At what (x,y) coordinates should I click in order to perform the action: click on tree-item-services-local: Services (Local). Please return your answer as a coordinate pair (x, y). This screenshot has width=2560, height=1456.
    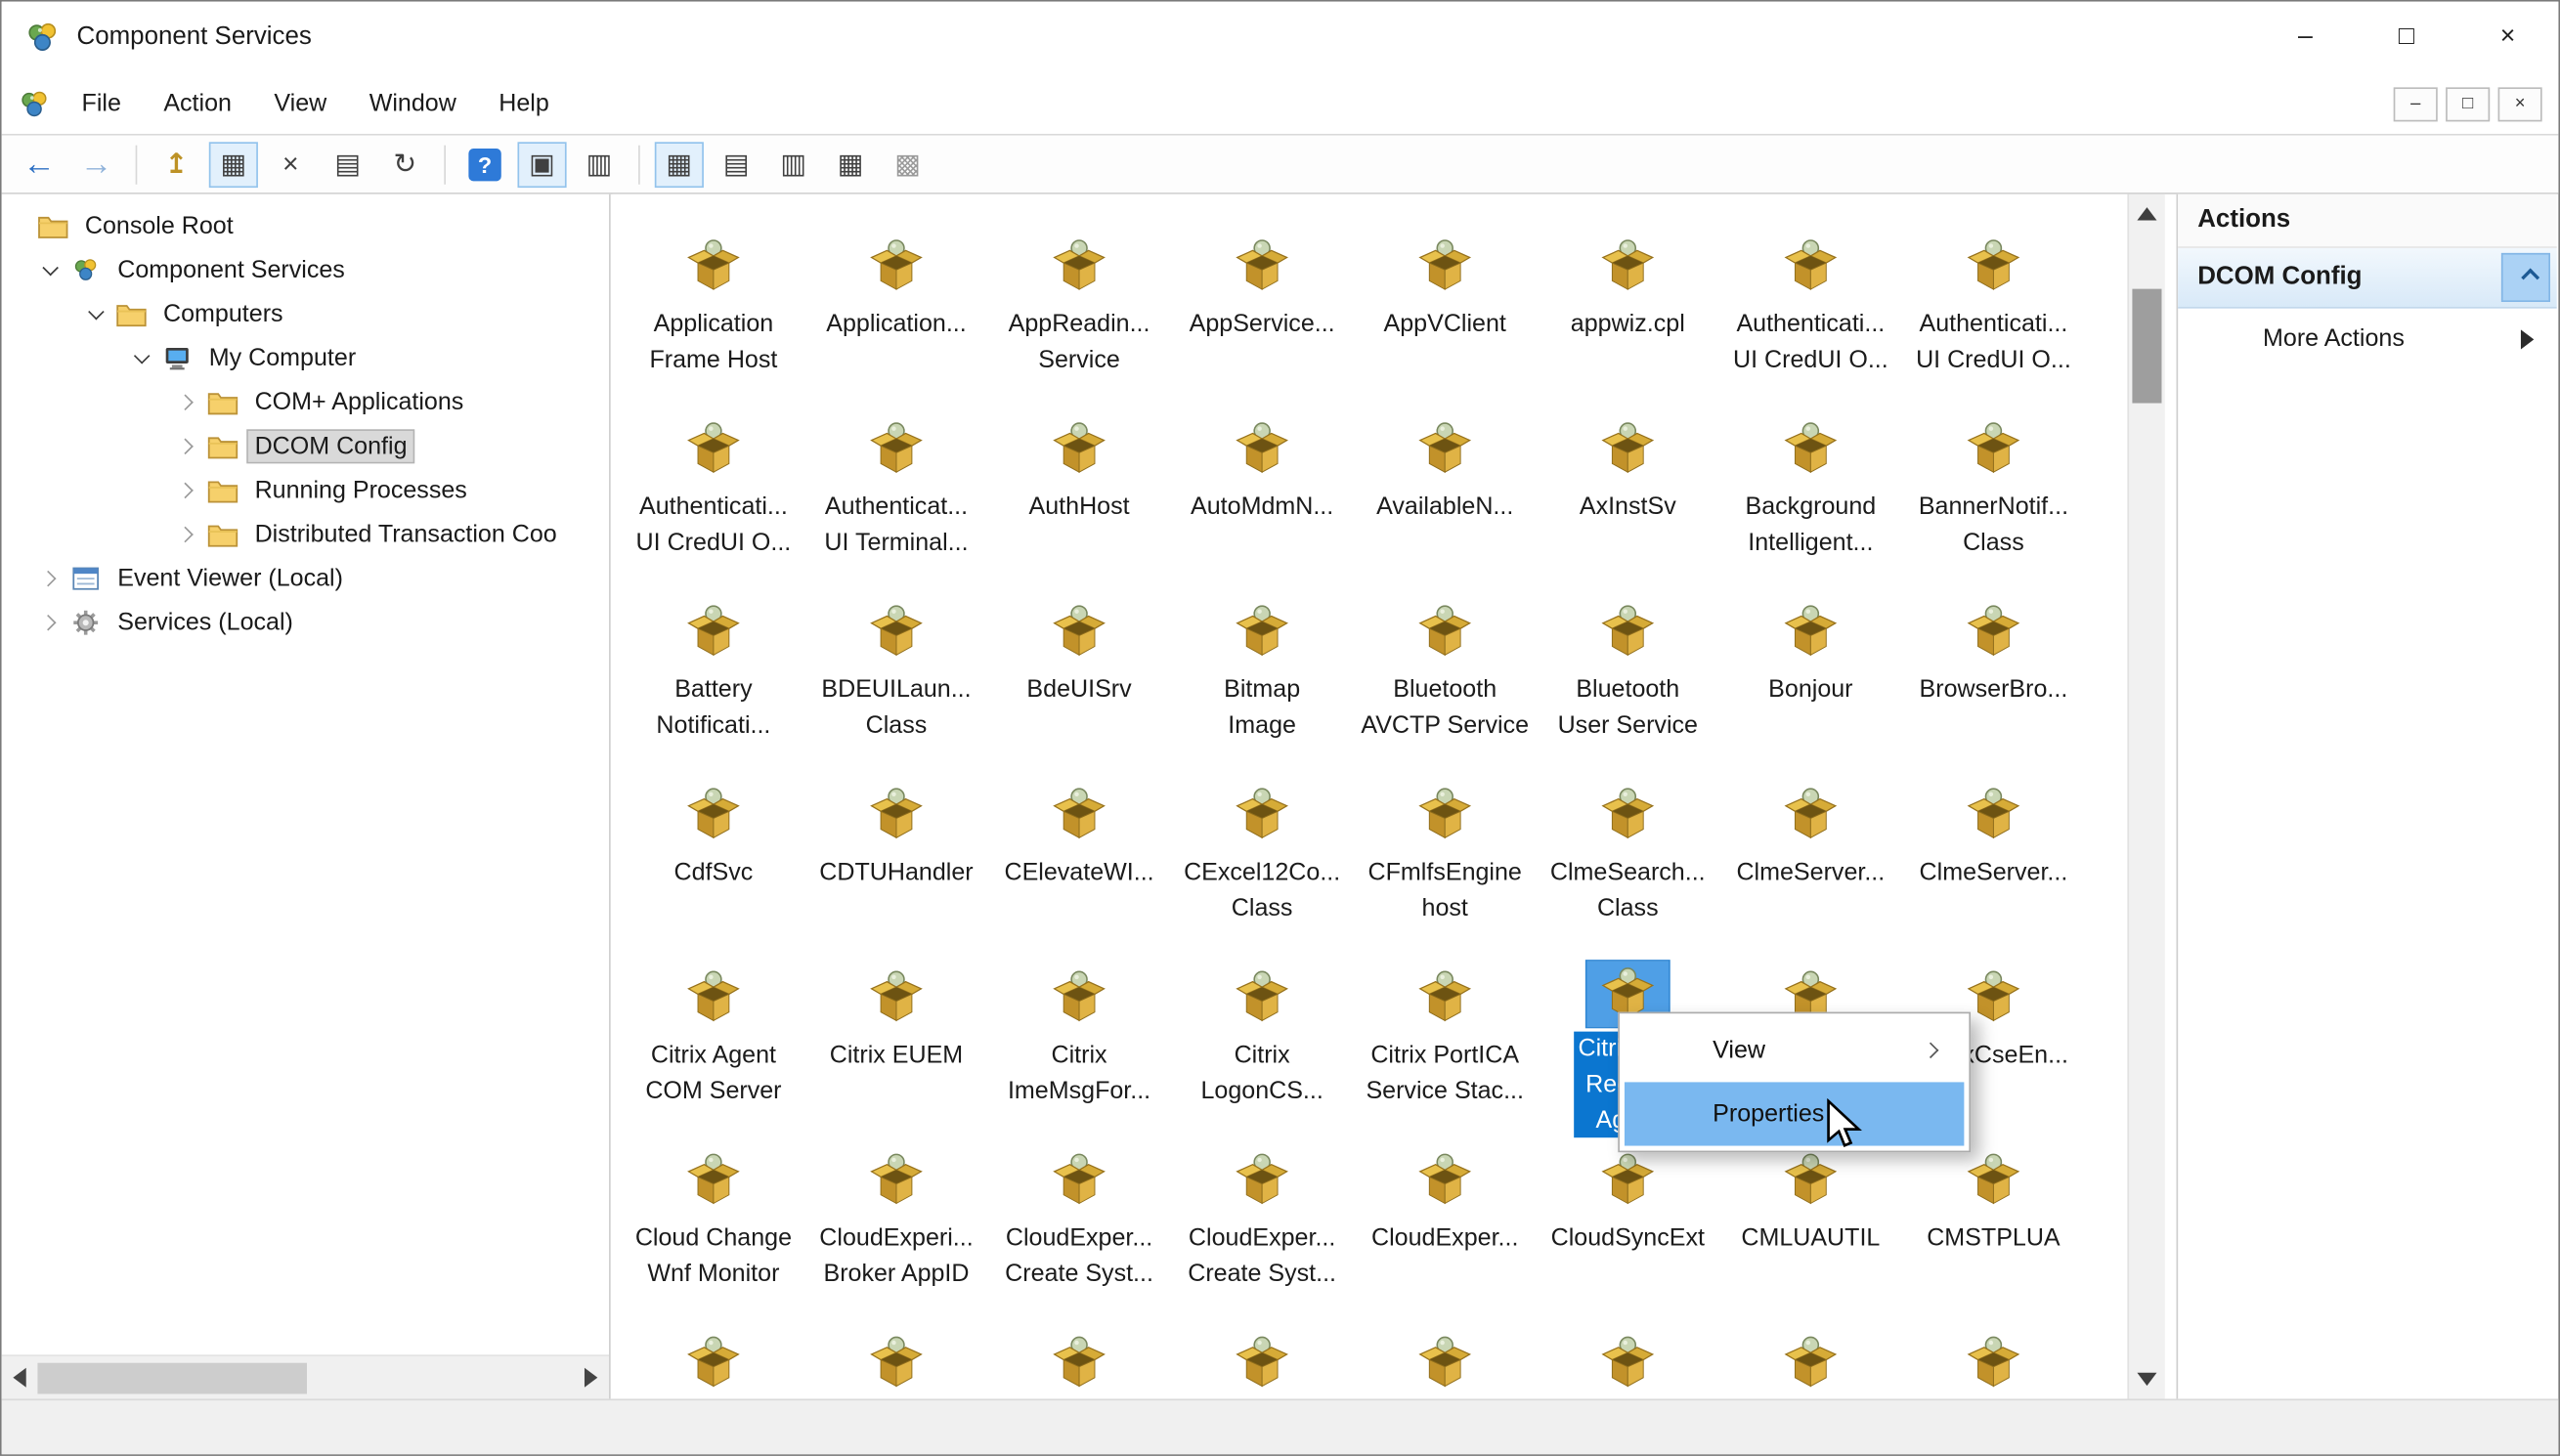
    Looking at the image, I should click on (305, 623).